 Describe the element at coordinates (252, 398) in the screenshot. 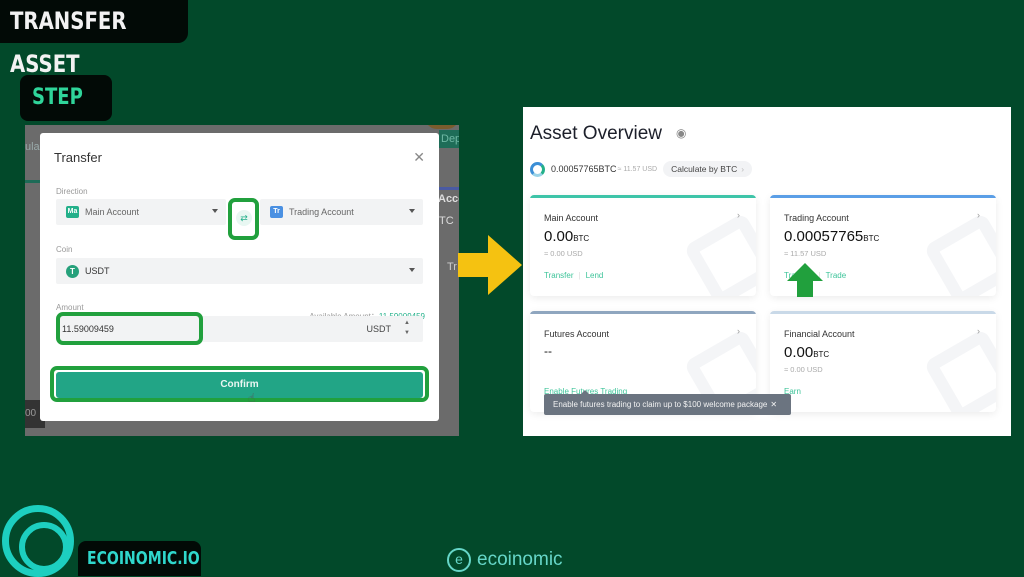

I see `hand-cursor-icon: ☝` at that location.